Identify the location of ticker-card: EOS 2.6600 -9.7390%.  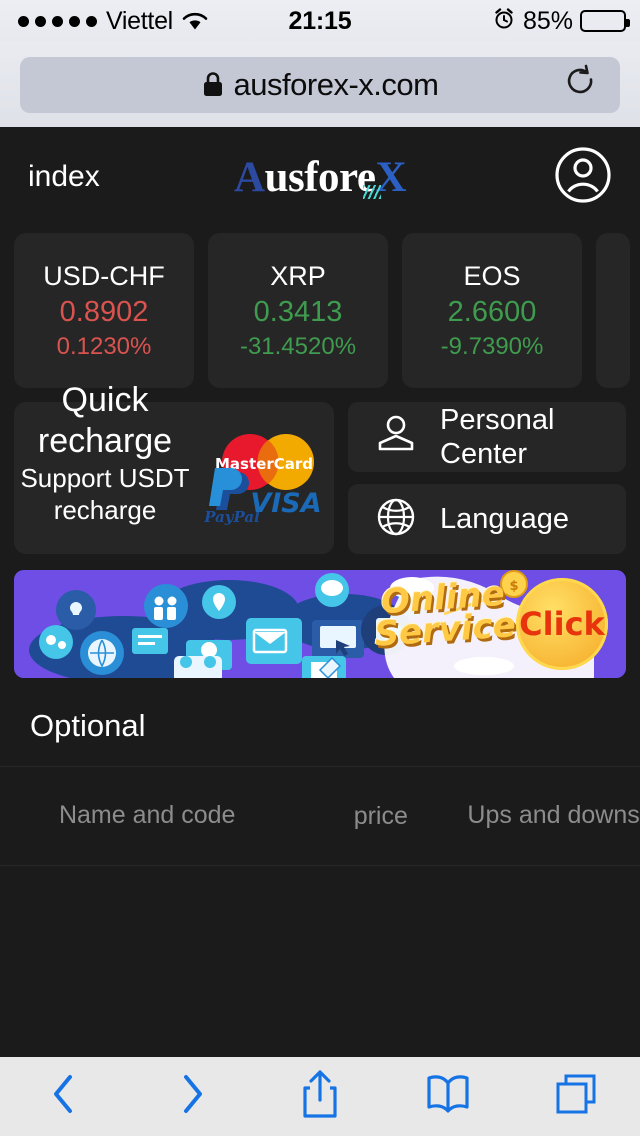
(492, 310).